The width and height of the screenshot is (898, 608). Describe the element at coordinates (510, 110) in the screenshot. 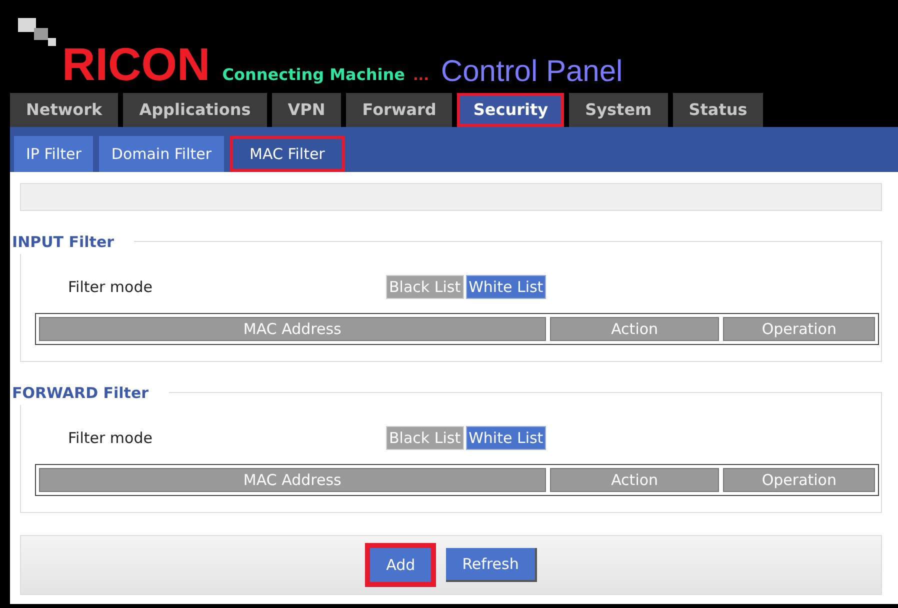

I see `nav-tab: Security` at that location.